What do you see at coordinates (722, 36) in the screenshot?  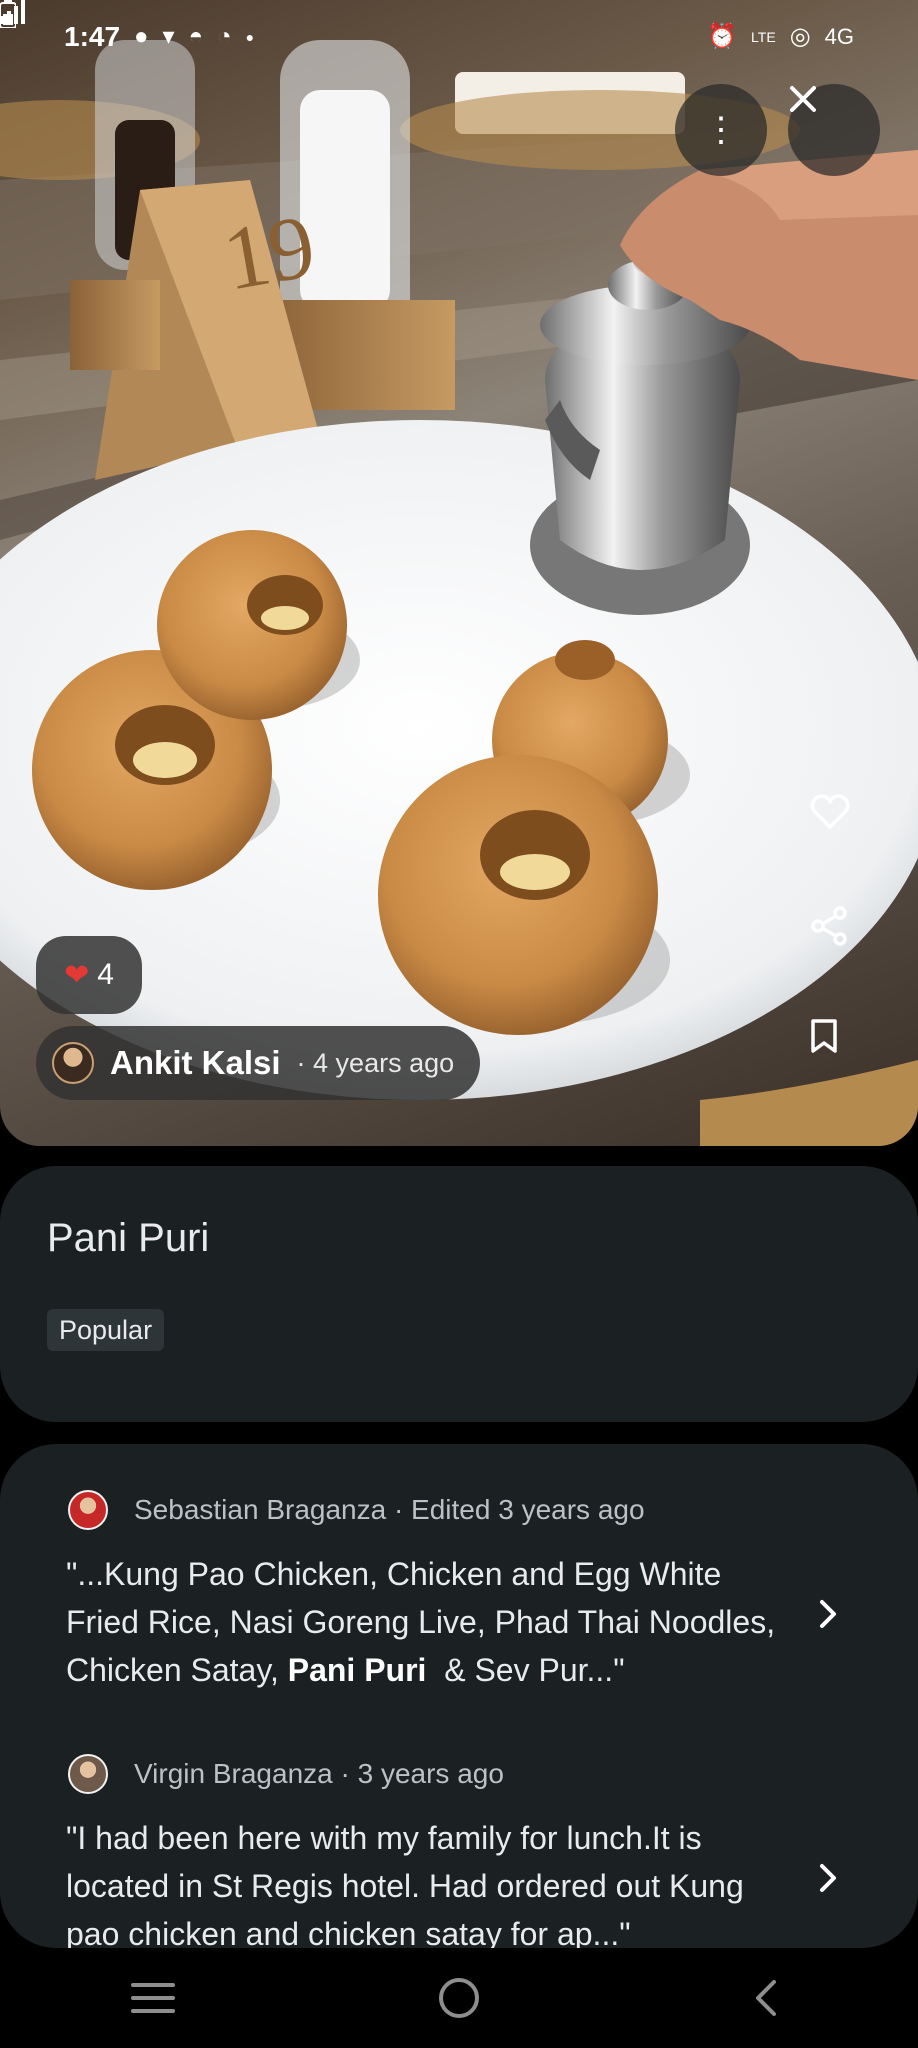 I see `alarm-icon: ⏰` at bounding box center [722, 36].